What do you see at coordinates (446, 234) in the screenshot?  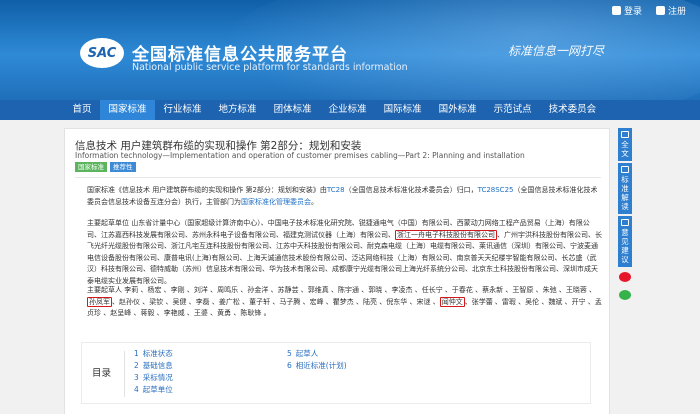 I see `highlighted-unit: 浙江一舟电子科技股份有限公司` at bounding box center [446, 234].